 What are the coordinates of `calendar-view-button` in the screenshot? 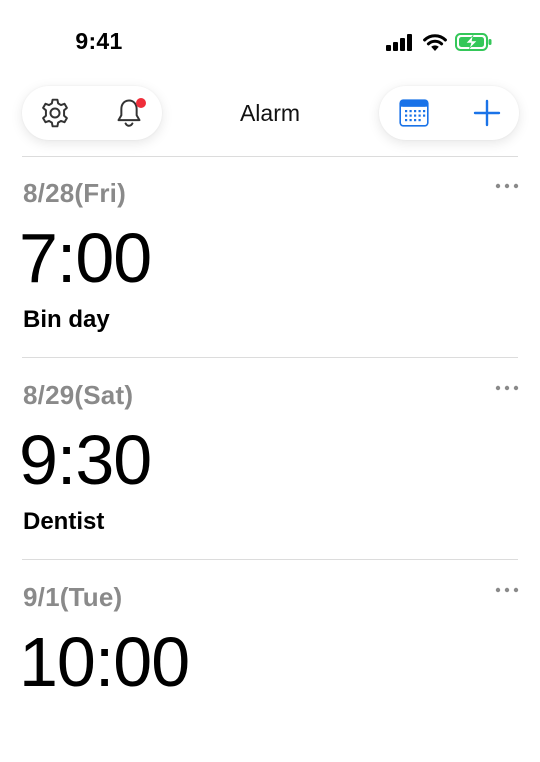 It's located at (414, 113).